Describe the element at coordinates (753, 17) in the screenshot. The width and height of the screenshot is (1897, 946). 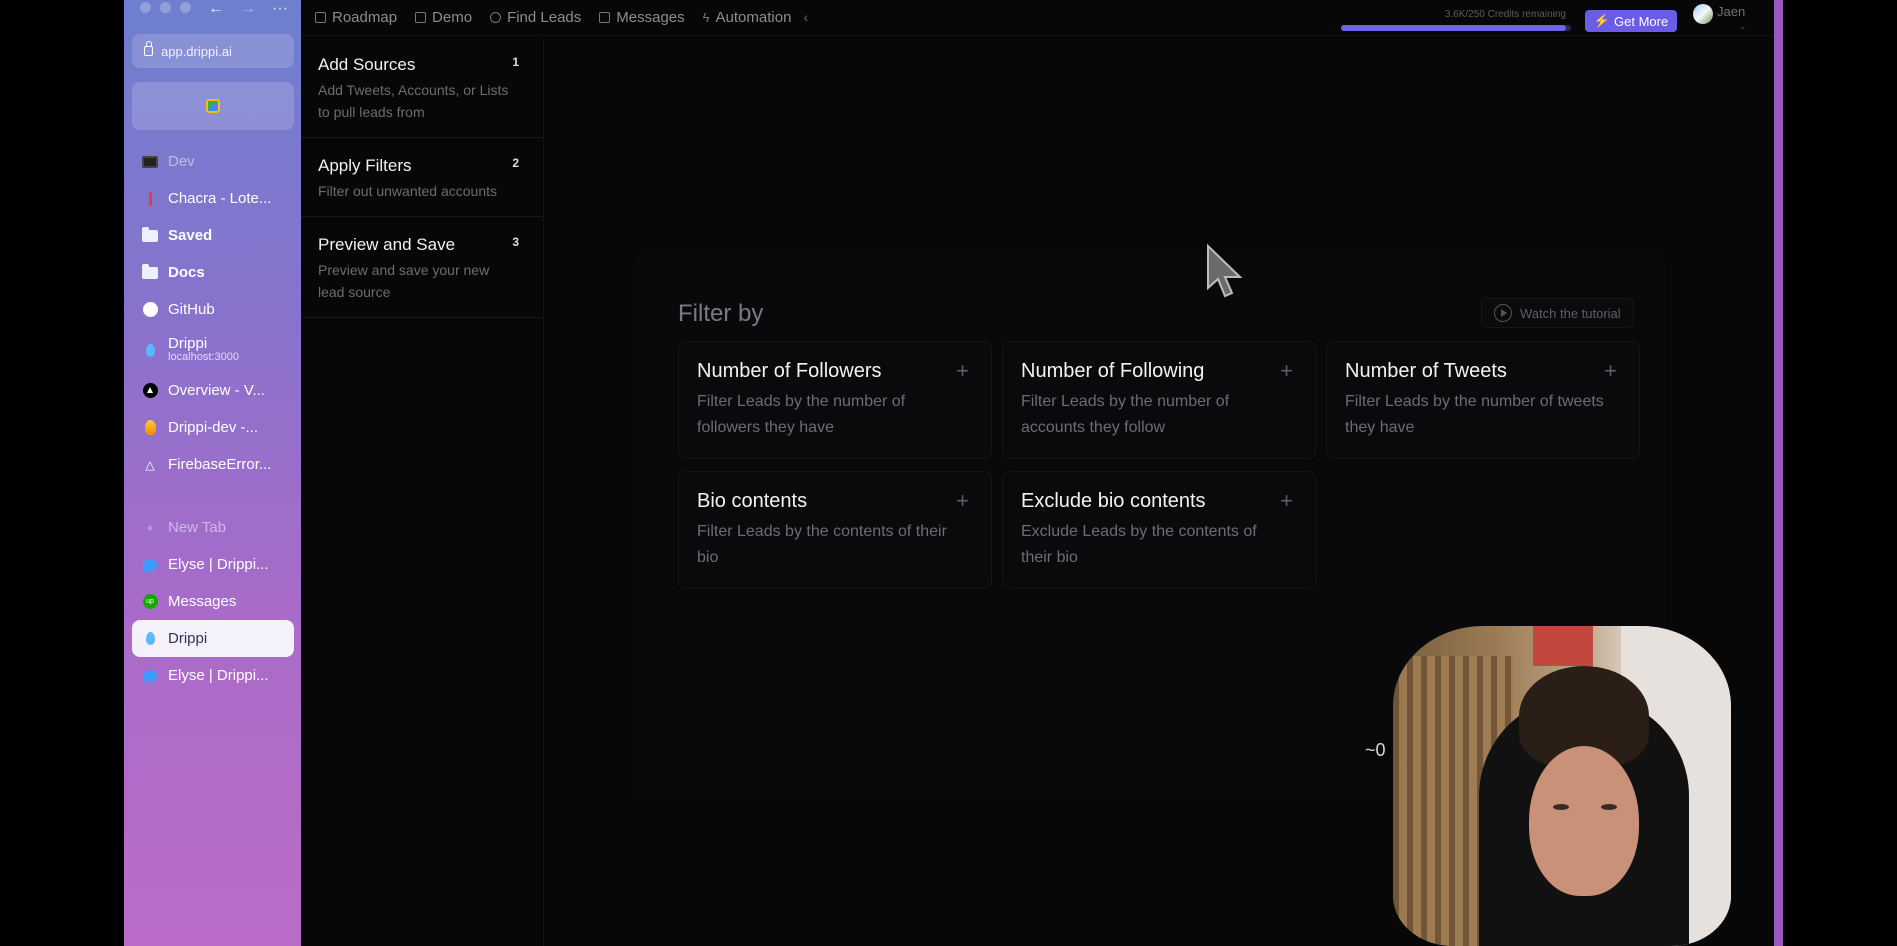
I see `nav-label: Automation` at that location.